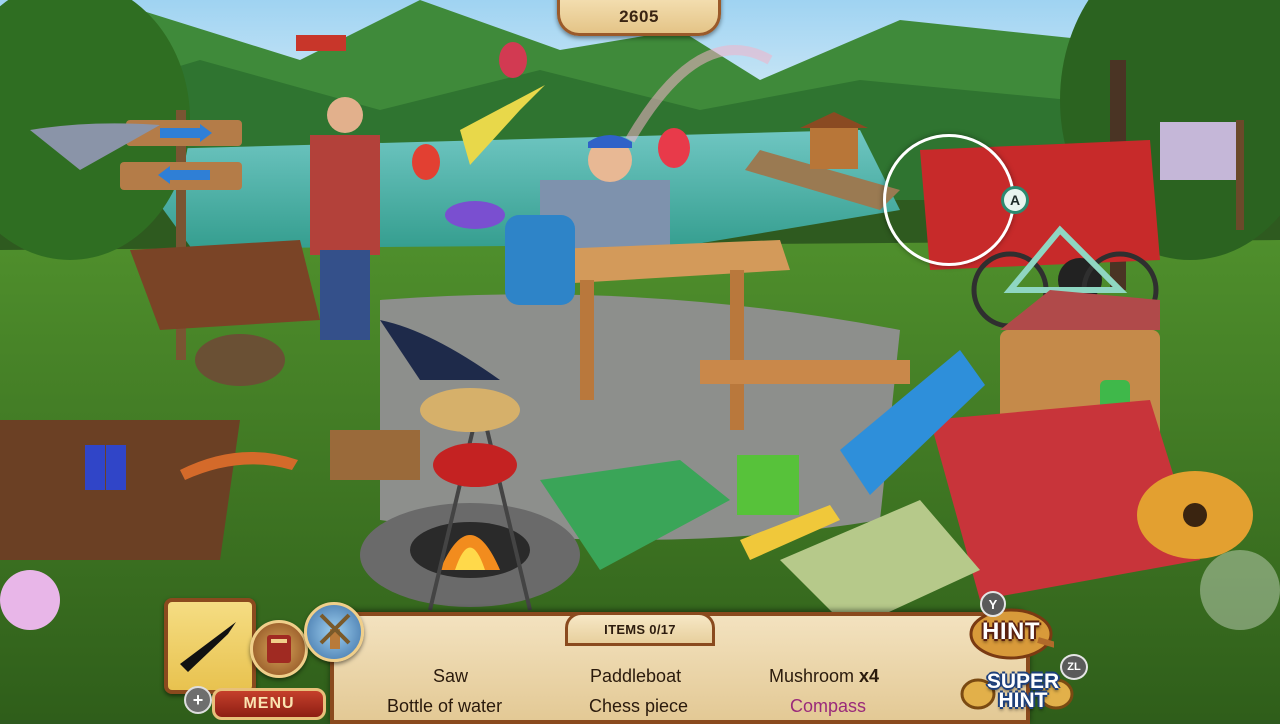 Image resolution: width=1280 pixels, height=724 pixels. I want to click on item-name: Saw, so click(451, 676).